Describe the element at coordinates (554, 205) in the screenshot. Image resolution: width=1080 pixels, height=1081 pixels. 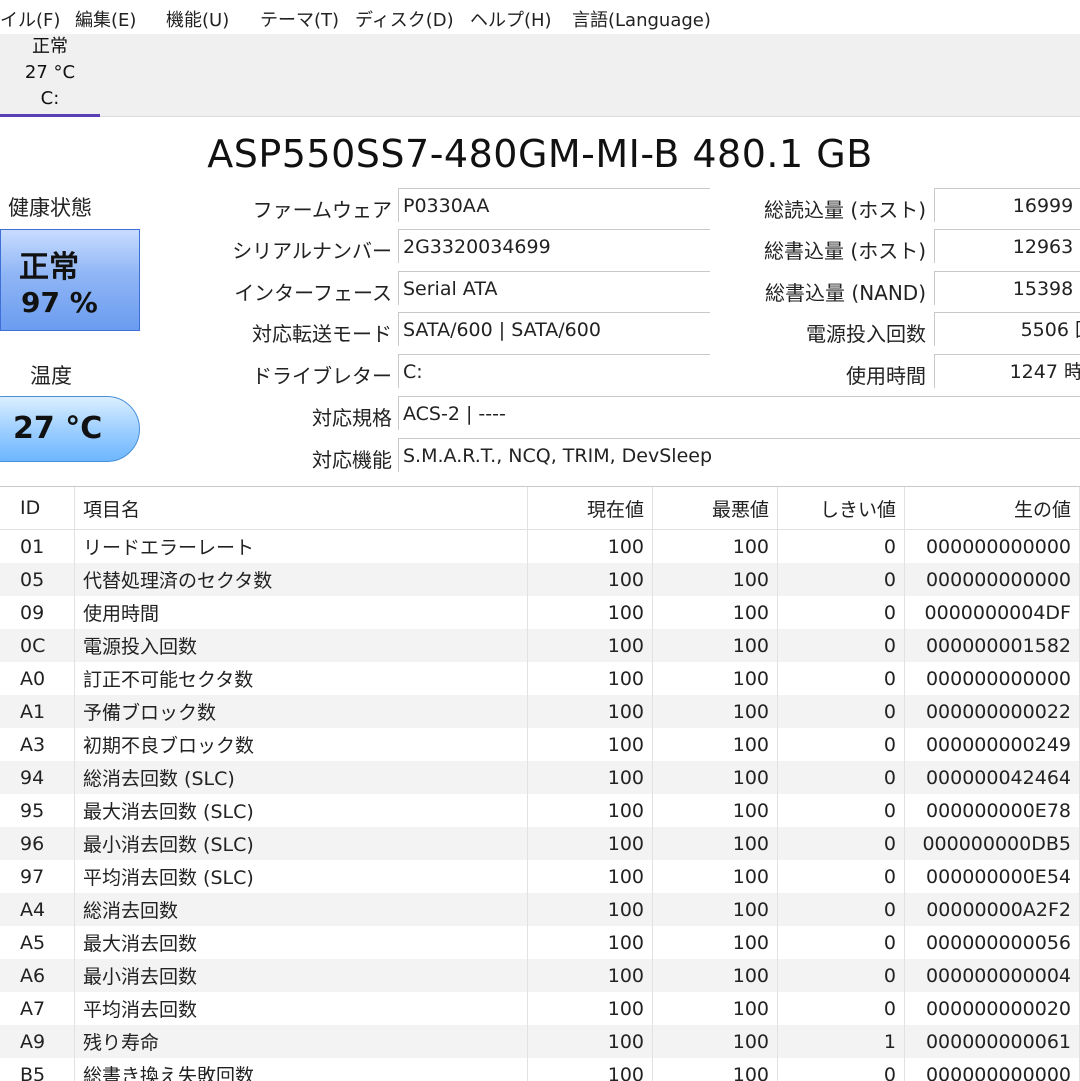
I see `firmware-value: P0330AA` at that location.